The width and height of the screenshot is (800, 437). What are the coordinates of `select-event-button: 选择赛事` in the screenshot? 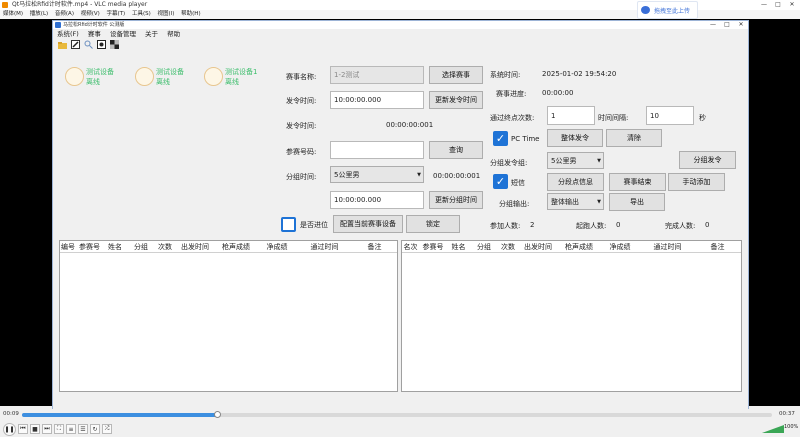 It's located at (456, 75).